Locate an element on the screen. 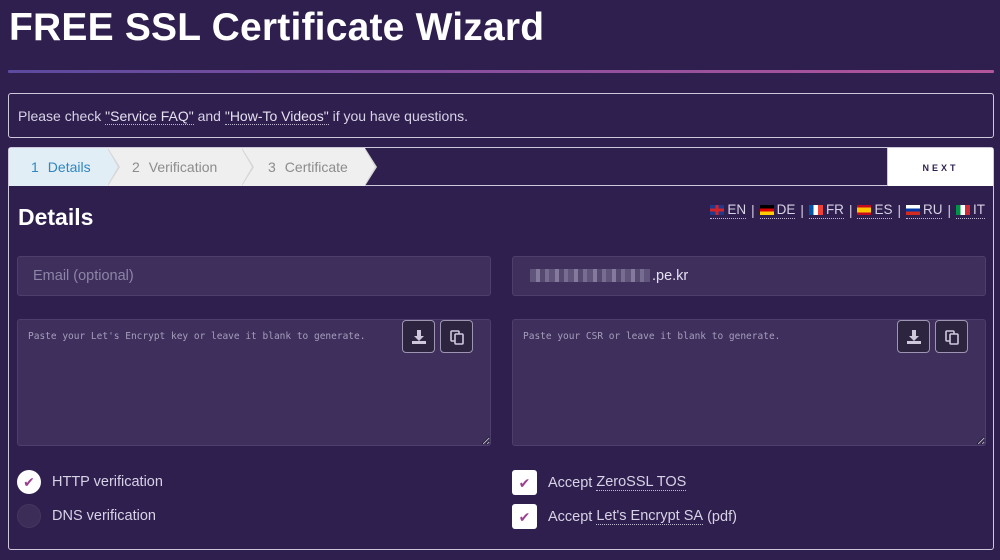  service-faq-link: "Service FAQ" is located at coordinates (149, 116).